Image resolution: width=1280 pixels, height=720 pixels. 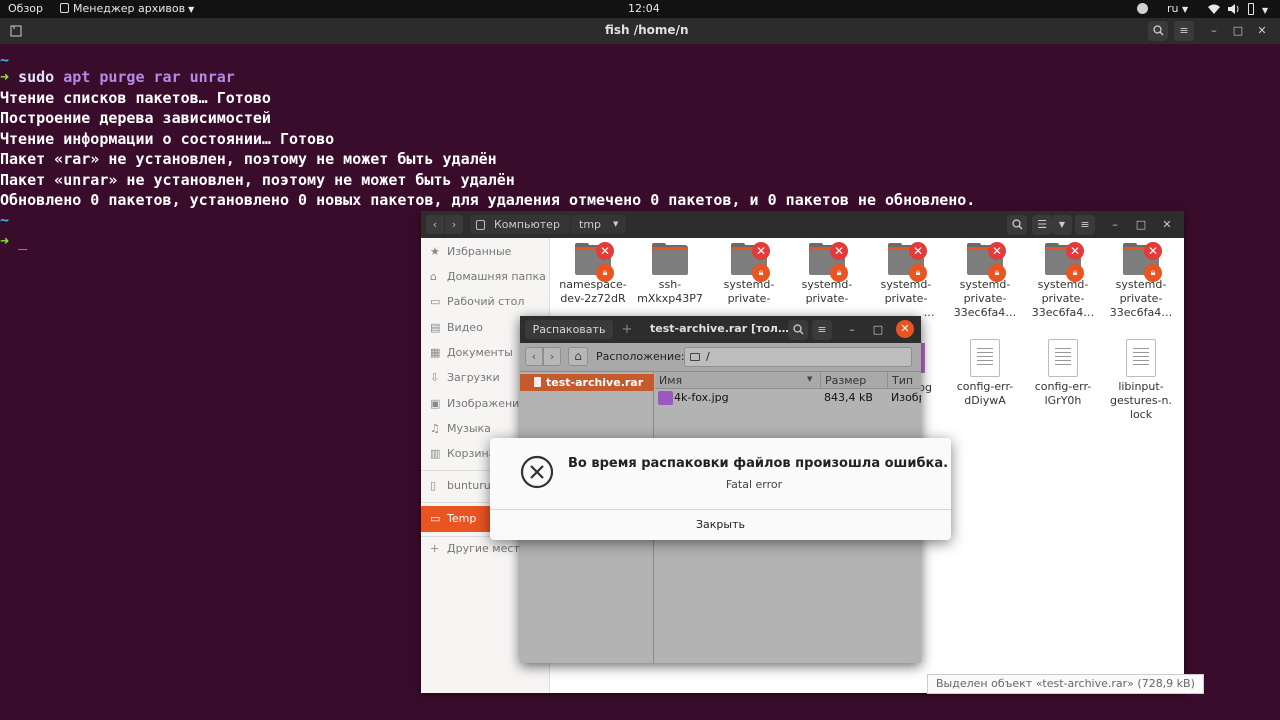 I want to click on battery-icon, so click(x=1251, y=9).